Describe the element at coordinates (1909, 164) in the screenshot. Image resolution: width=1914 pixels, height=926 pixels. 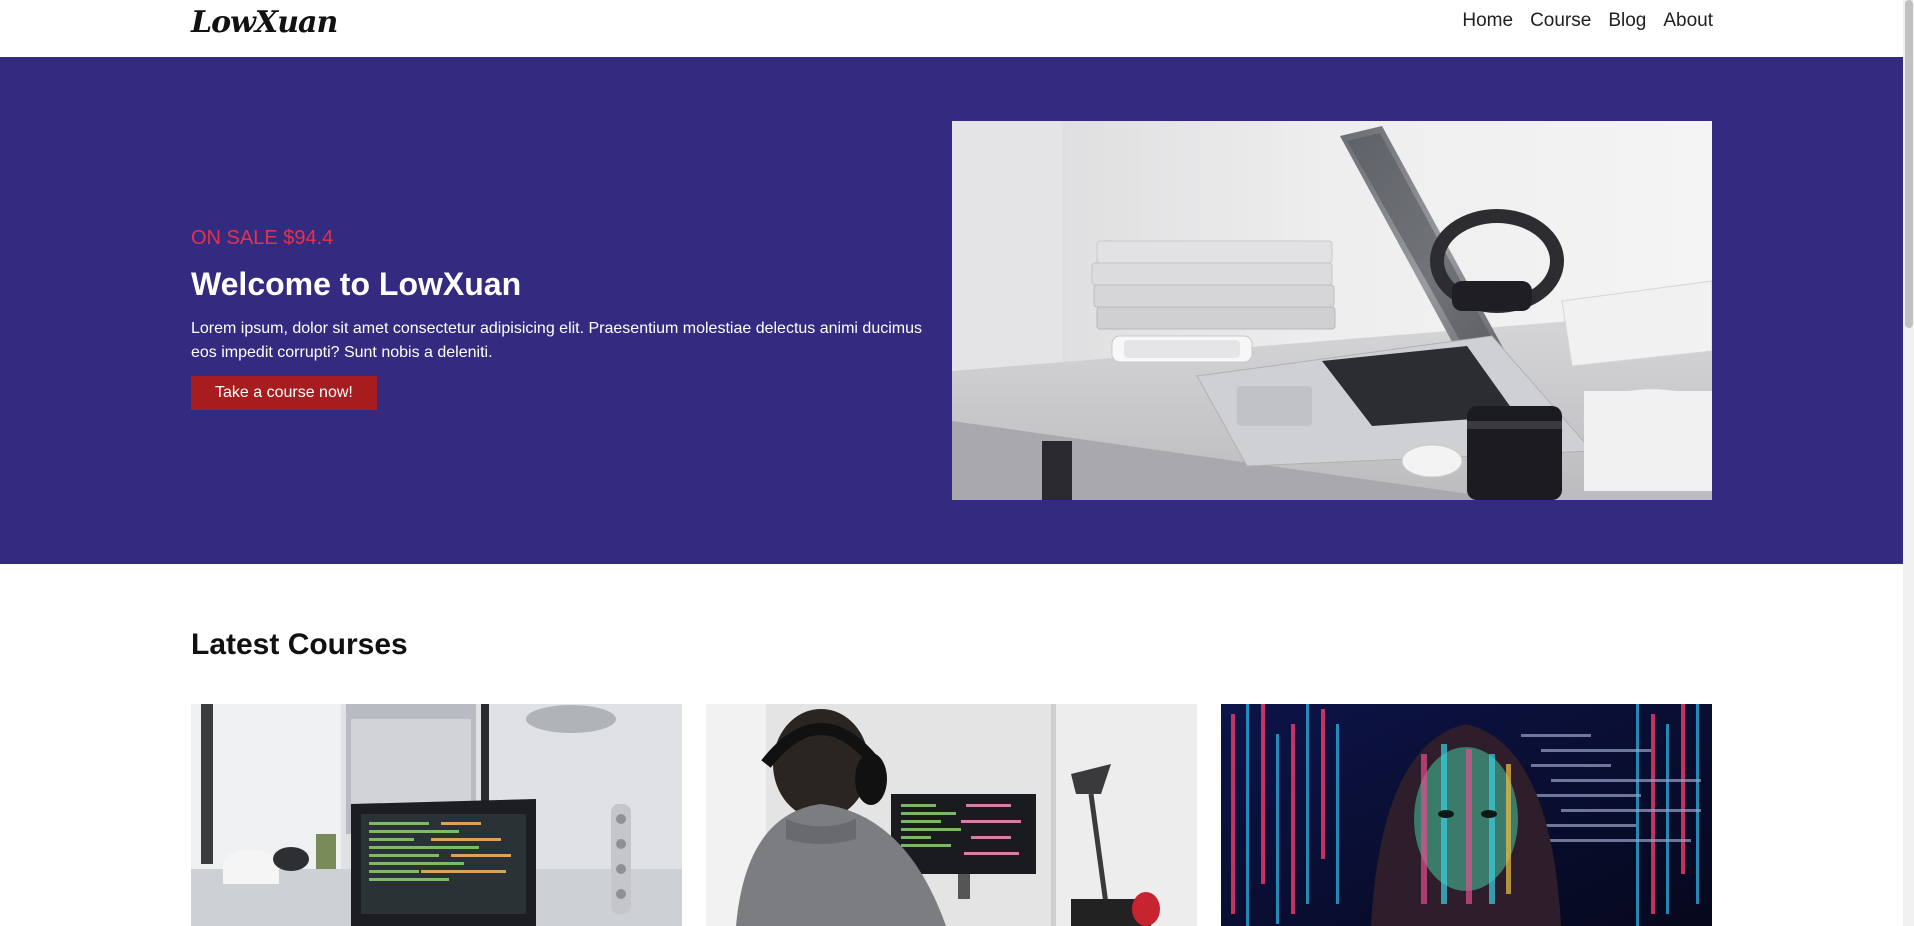
I see `scrollbar-thumb` at that location.